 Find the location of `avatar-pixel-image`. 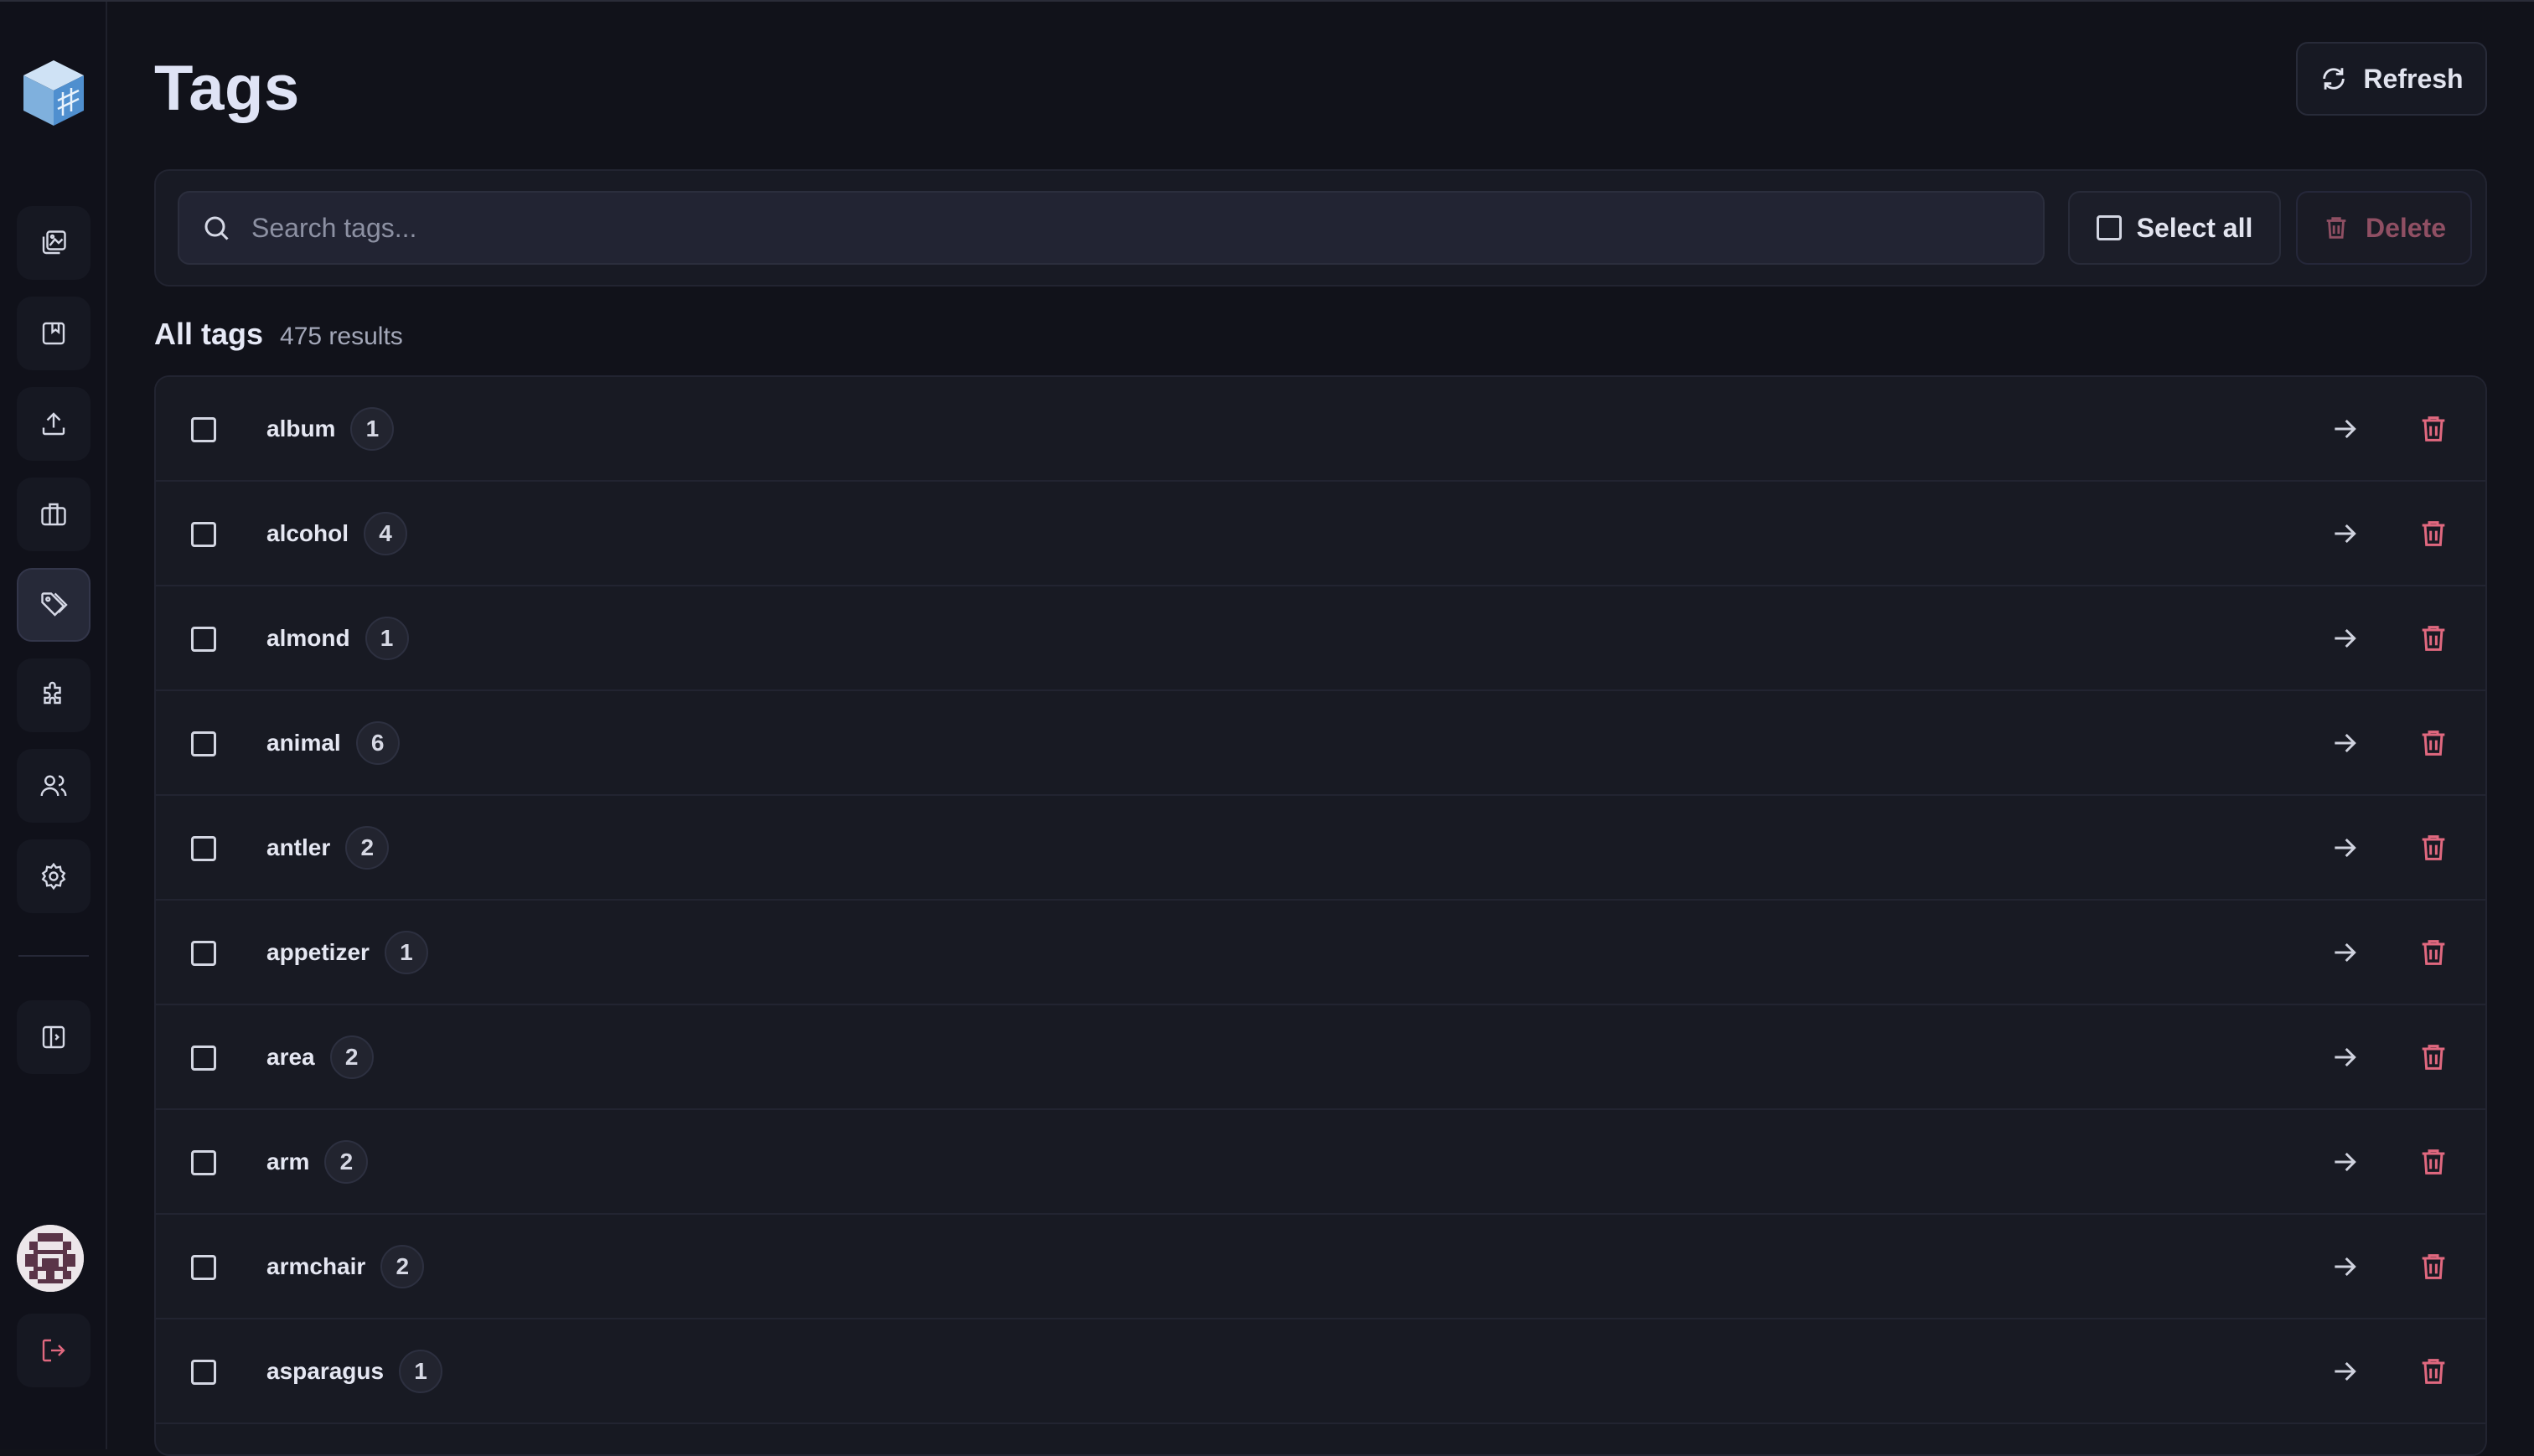

avatar-pixel-image is located at coordinates (50, 1258).